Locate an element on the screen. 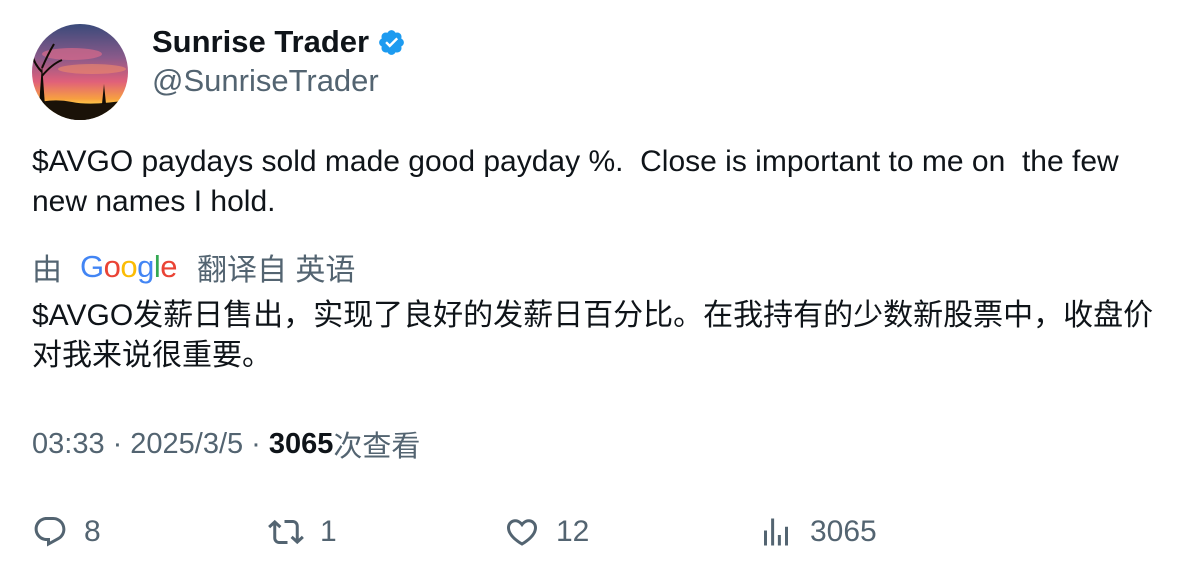 This screenshot has height=578, width=1196. avatar-sunset-image is located at coordinates (80, 72).